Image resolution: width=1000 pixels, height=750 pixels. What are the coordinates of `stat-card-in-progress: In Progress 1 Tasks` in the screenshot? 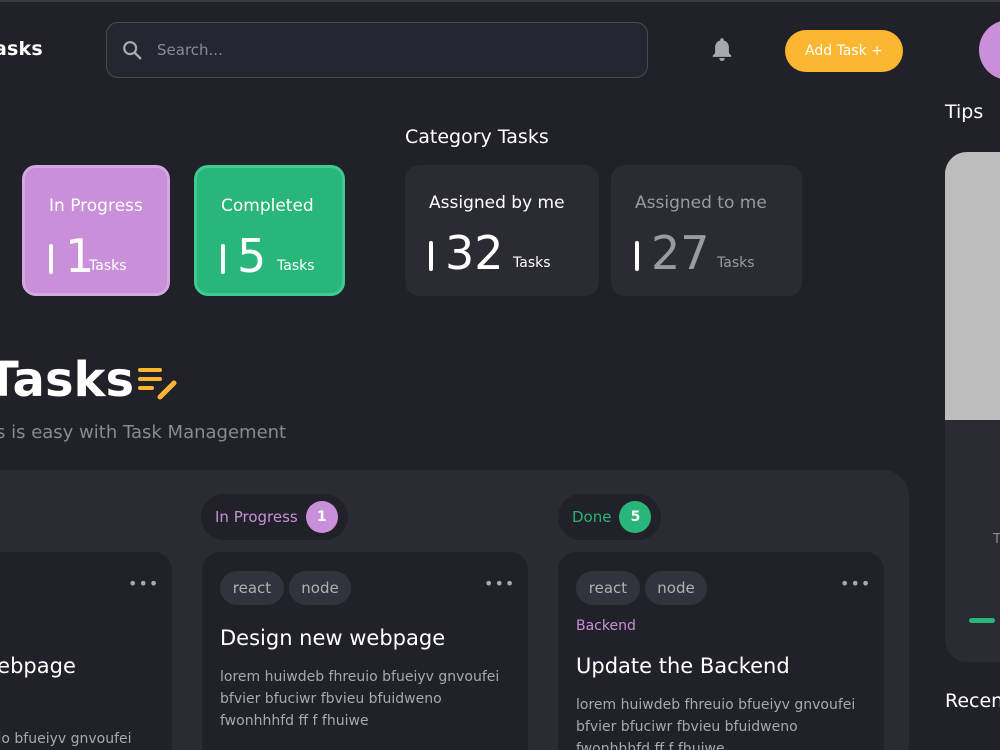 It's located at (96, 230).